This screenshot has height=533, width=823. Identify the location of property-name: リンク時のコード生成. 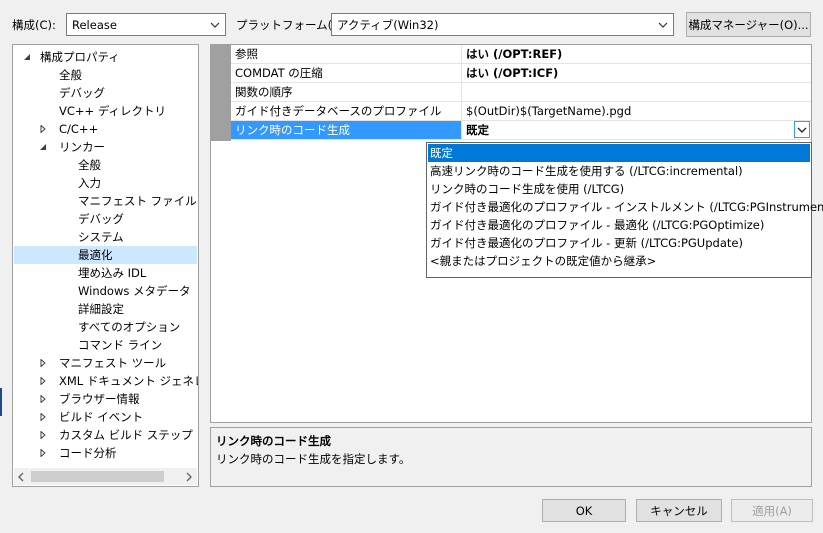
(346, 130).